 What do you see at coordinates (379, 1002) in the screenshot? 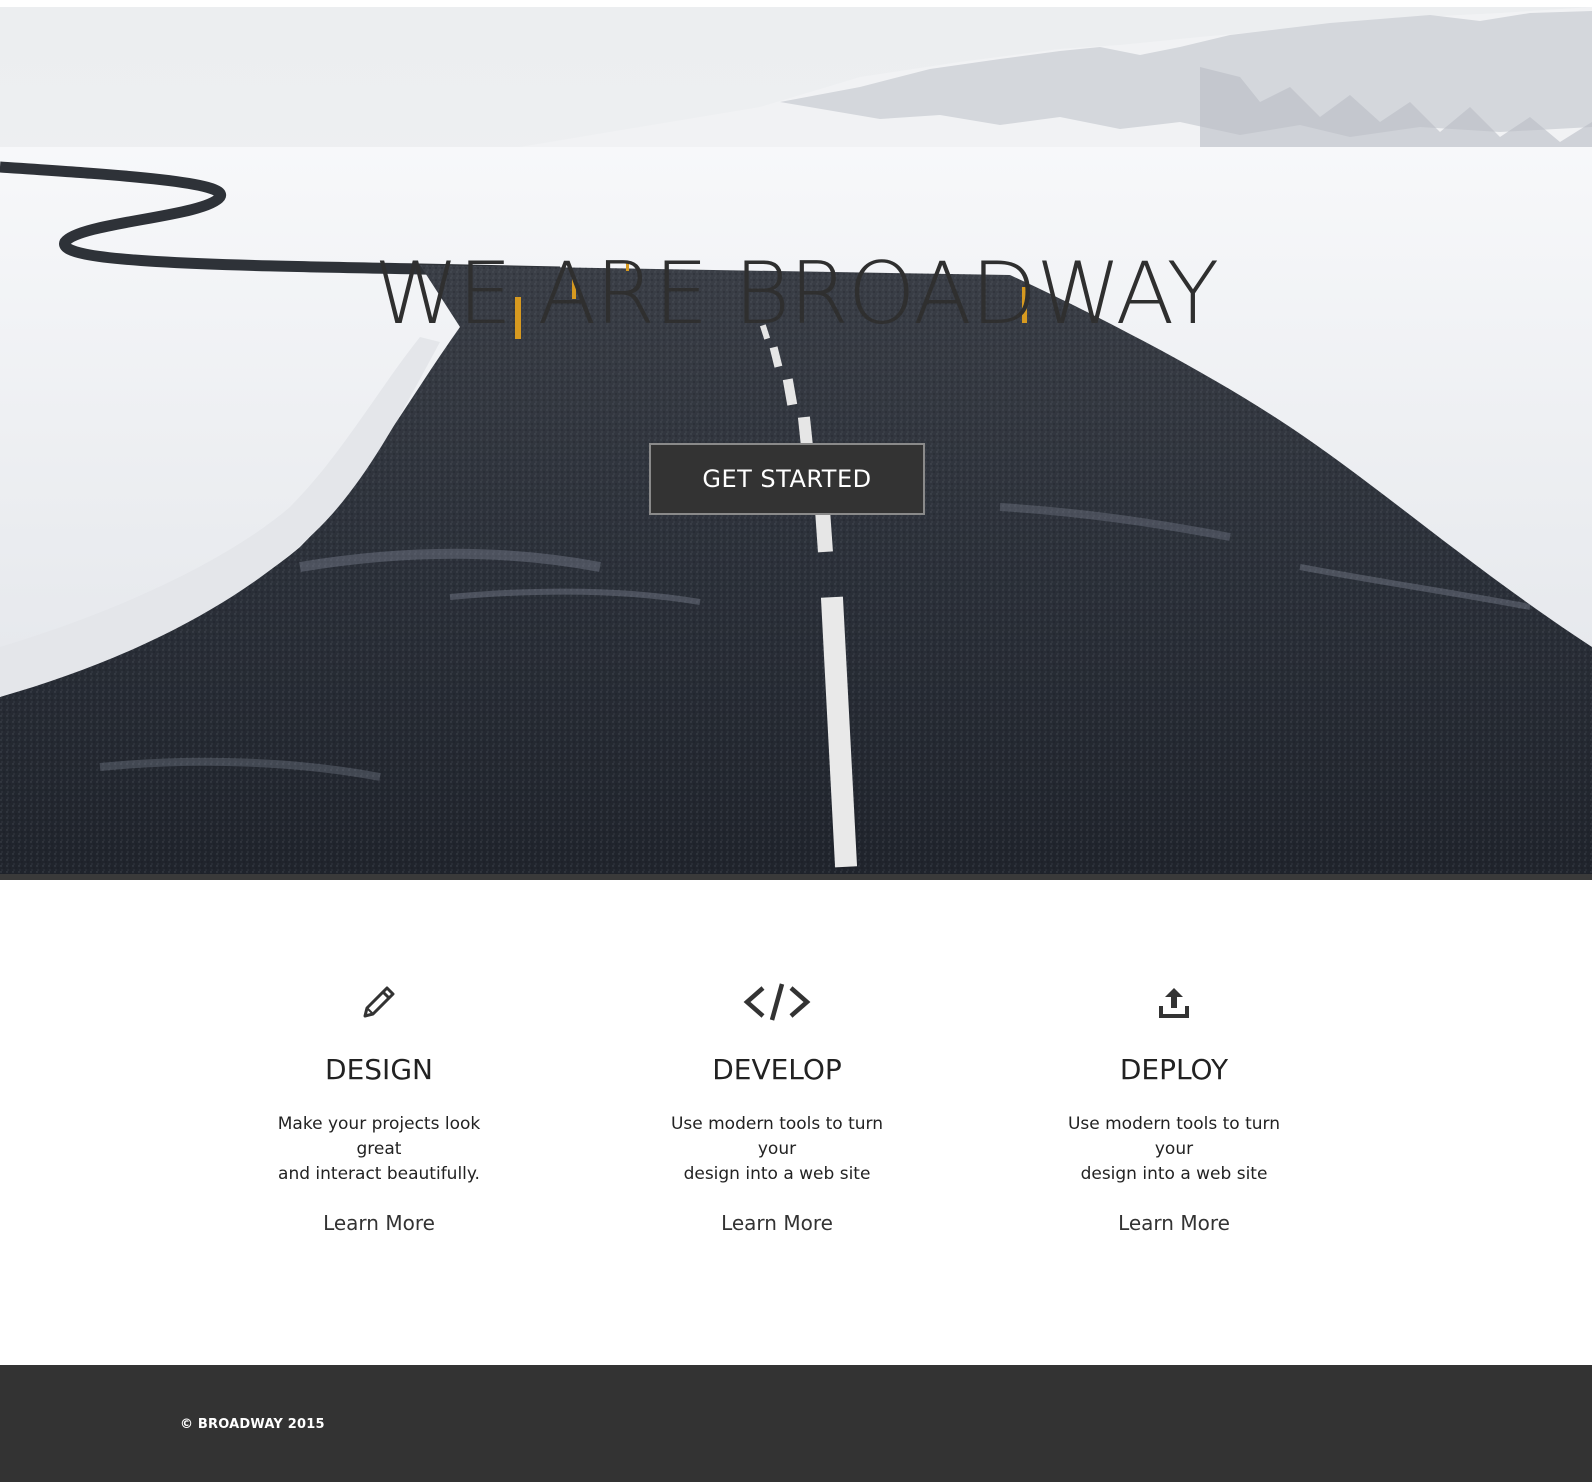
I see `pencil-icon` at bounding box center [379, 1002].